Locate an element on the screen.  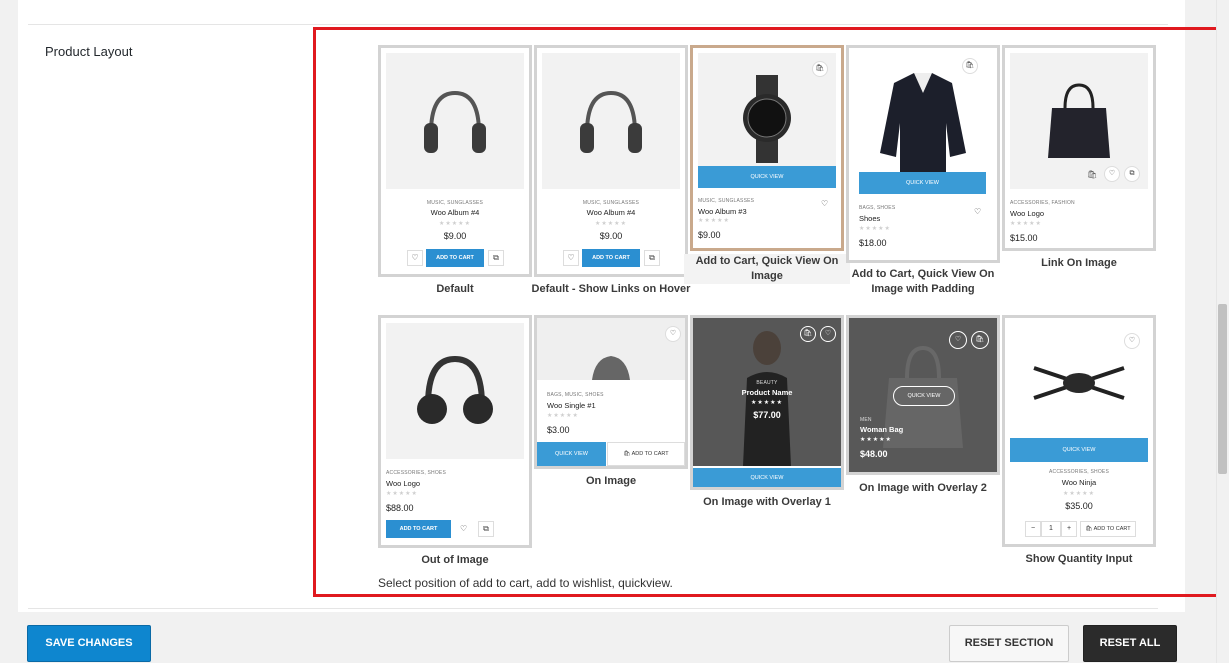
option-caption: On Image is located at coordinates (611, 481).